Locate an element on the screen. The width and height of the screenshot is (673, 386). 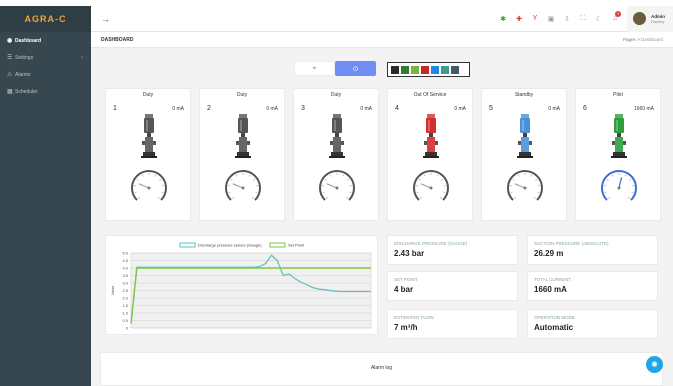
color-palette is located at coordinates (428, 69).